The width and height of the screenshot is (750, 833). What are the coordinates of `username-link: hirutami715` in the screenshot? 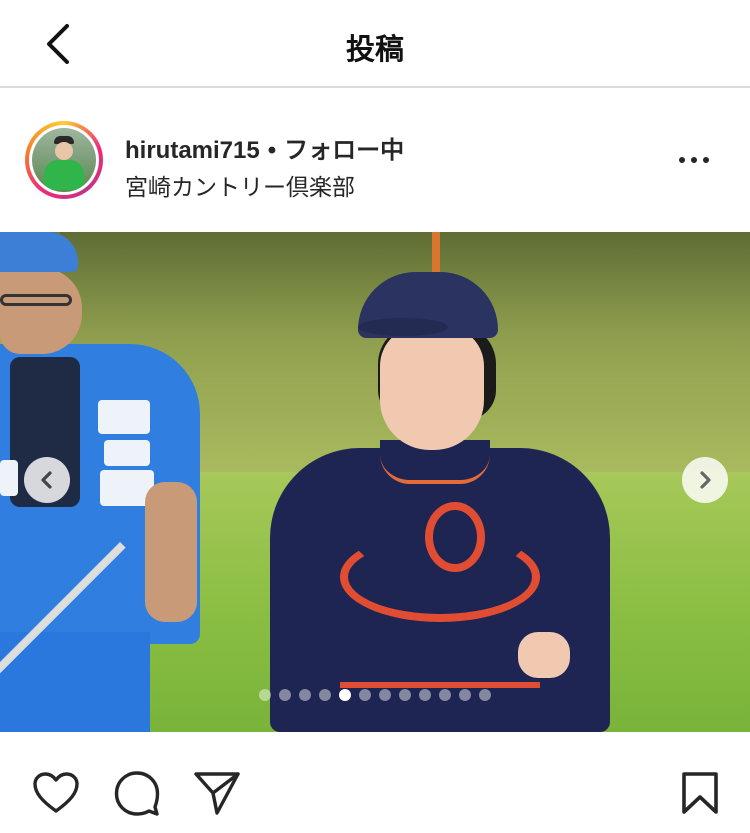 It's located at (192, 150).